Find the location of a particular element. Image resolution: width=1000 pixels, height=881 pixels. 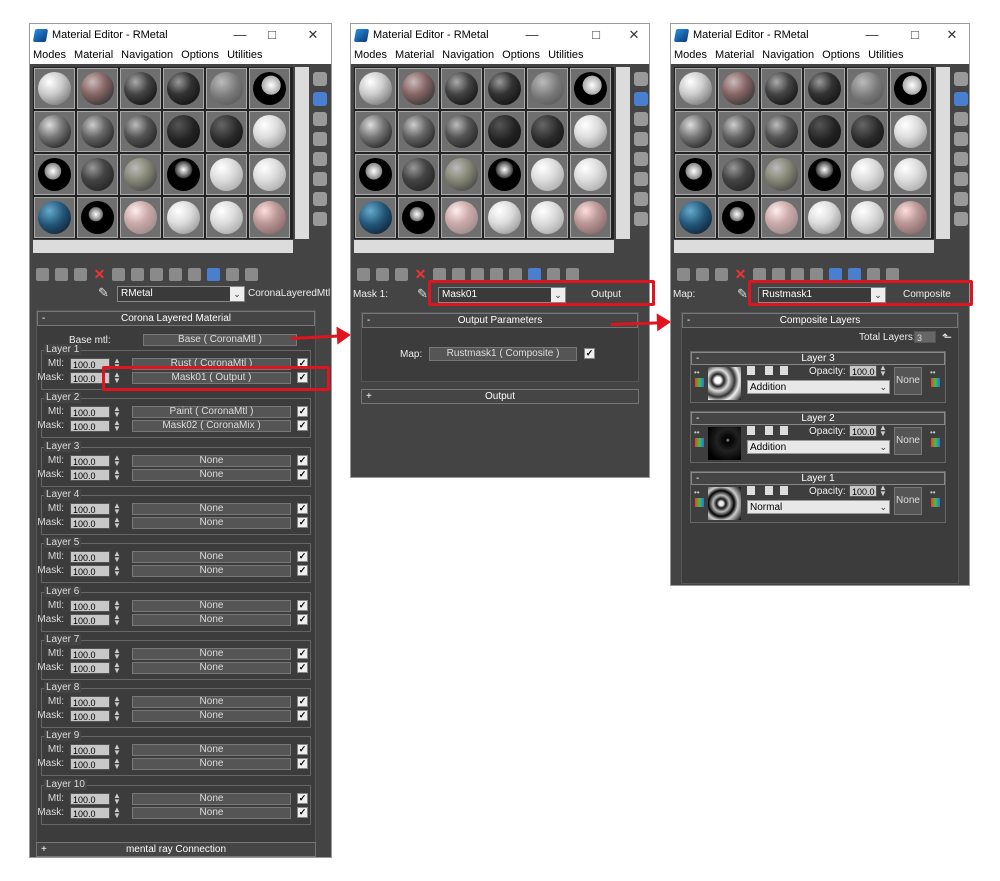

layer-map-thumbnail is located at coordinates (724, 503).